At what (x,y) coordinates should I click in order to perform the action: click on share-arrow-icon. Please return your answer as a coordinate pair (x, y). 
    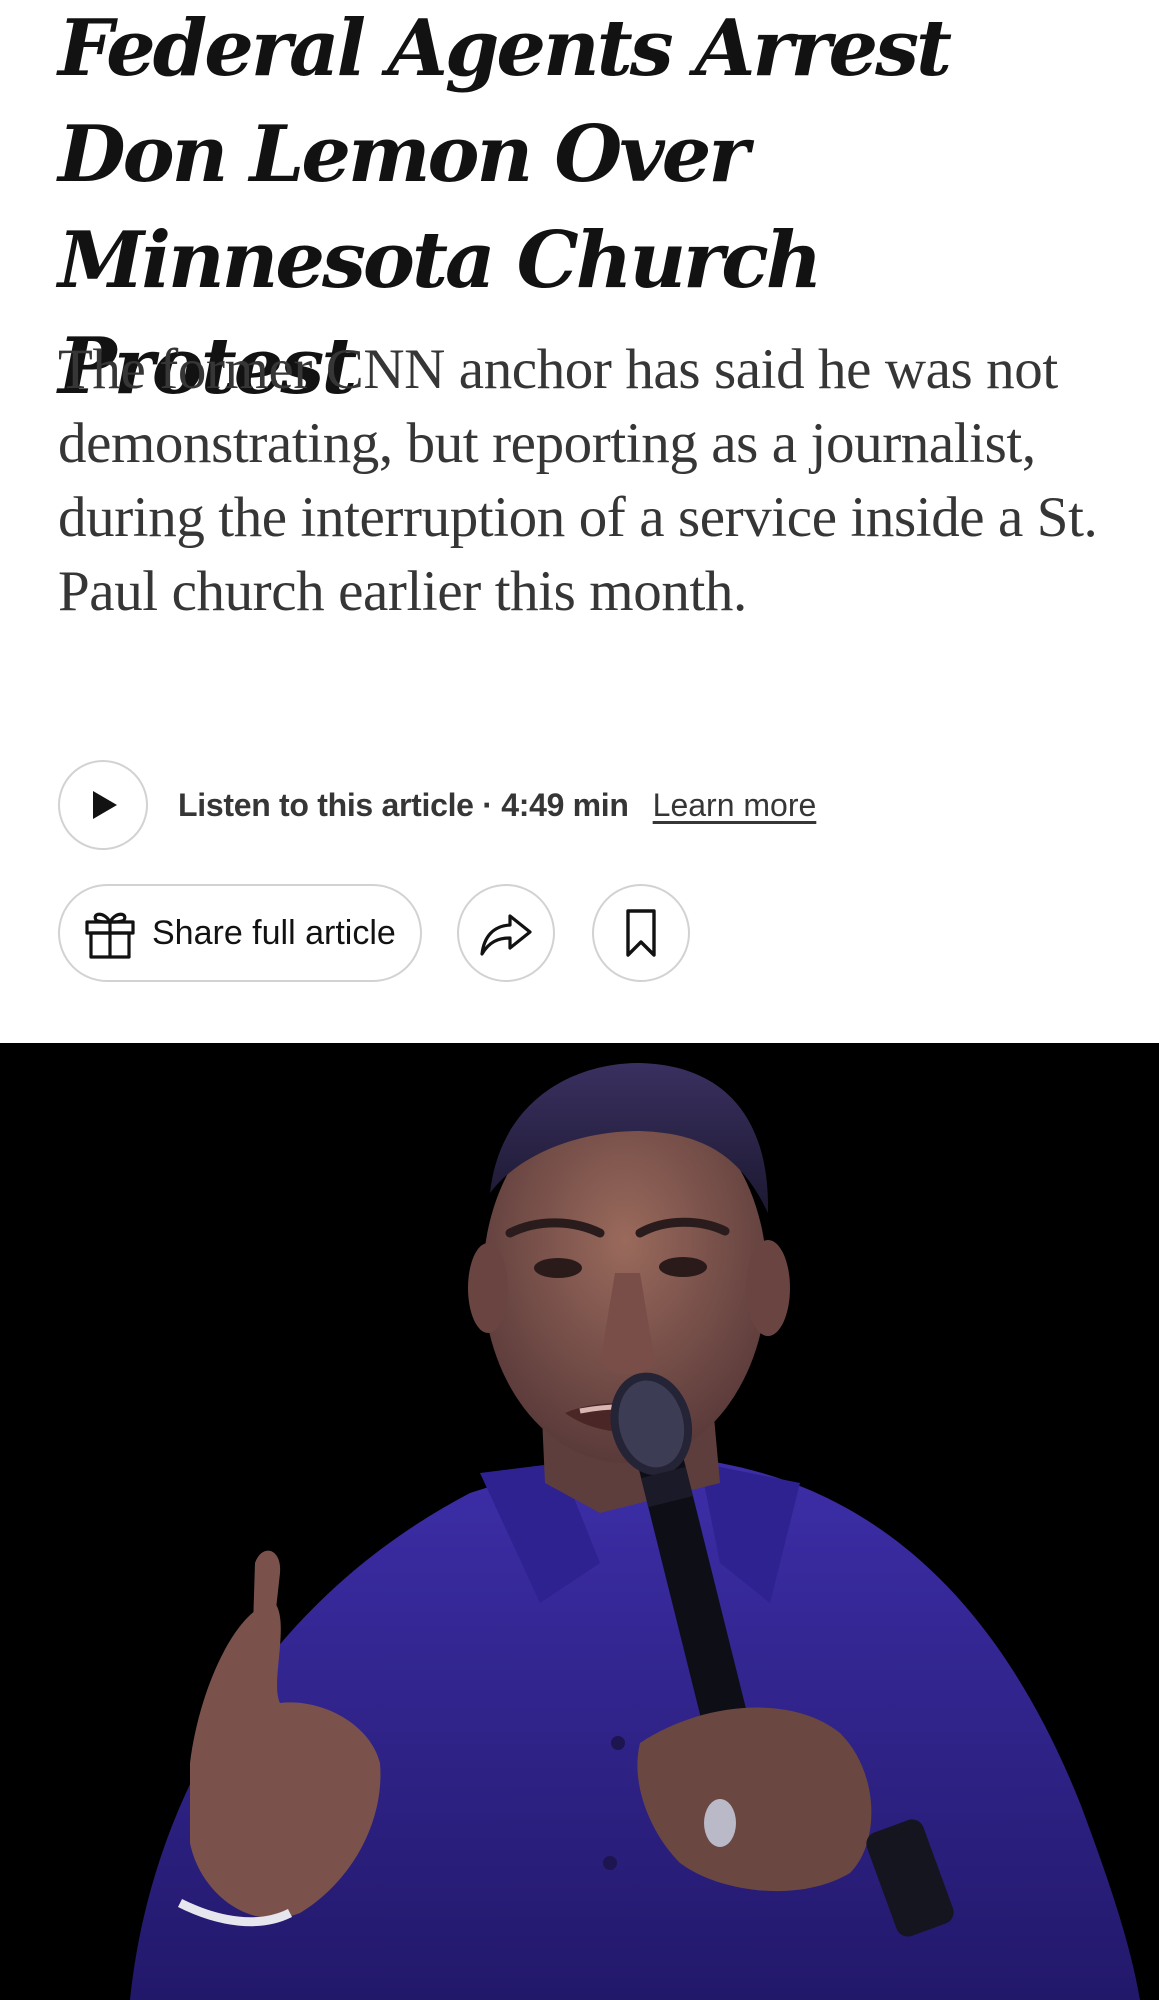
    Looking at the image, I should click on (506, 935).